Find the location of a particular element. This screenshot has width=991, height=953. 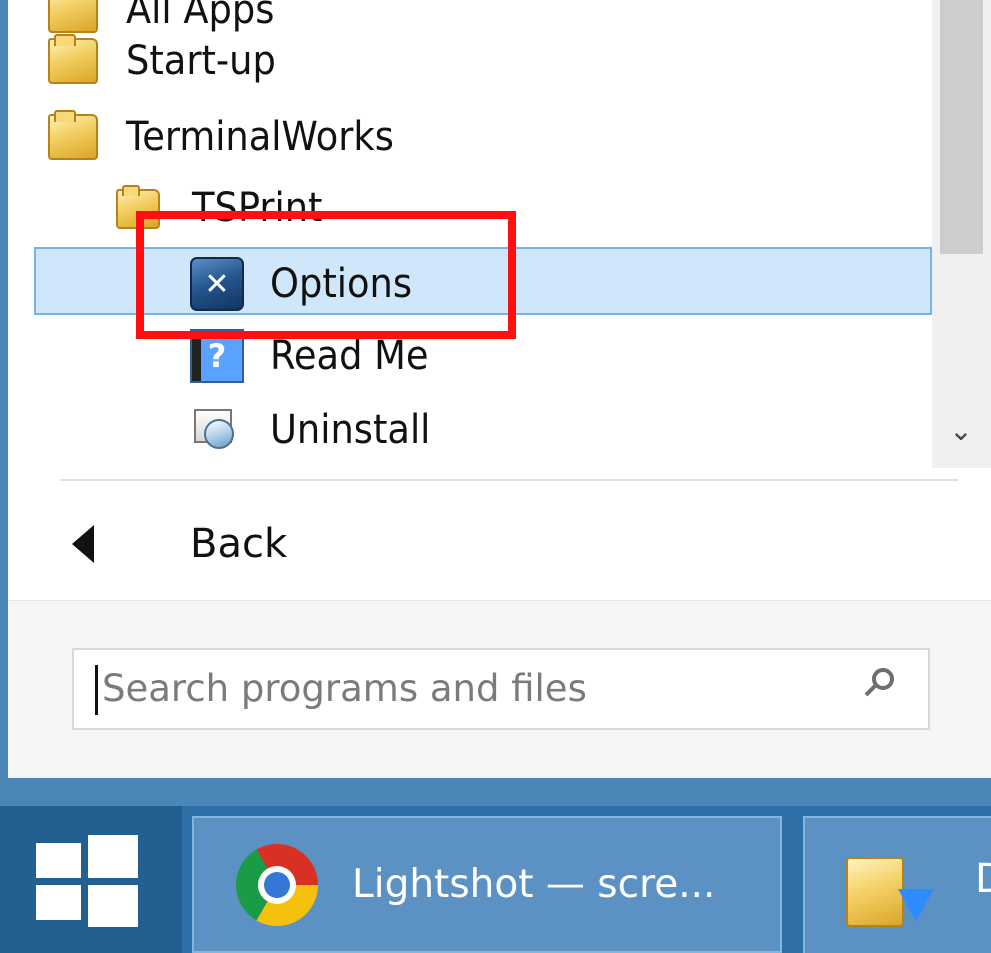

taskbar-item-file-explorer: D is located at coordinates (897, 884).